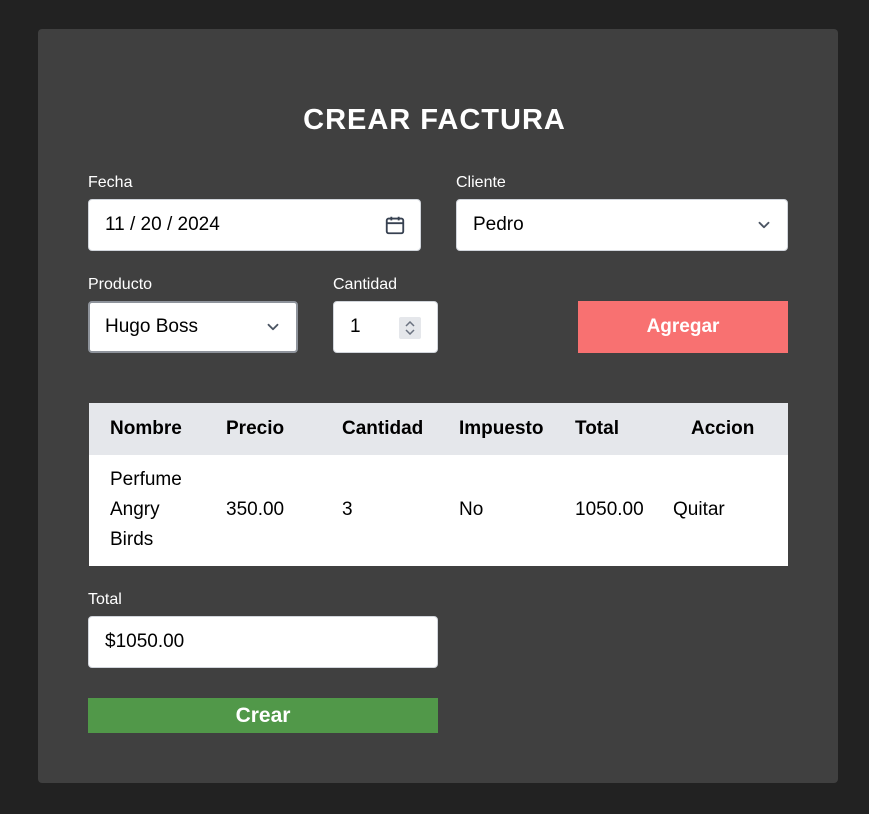  I want to click on total-field: $1050.00, so click(263, 642).